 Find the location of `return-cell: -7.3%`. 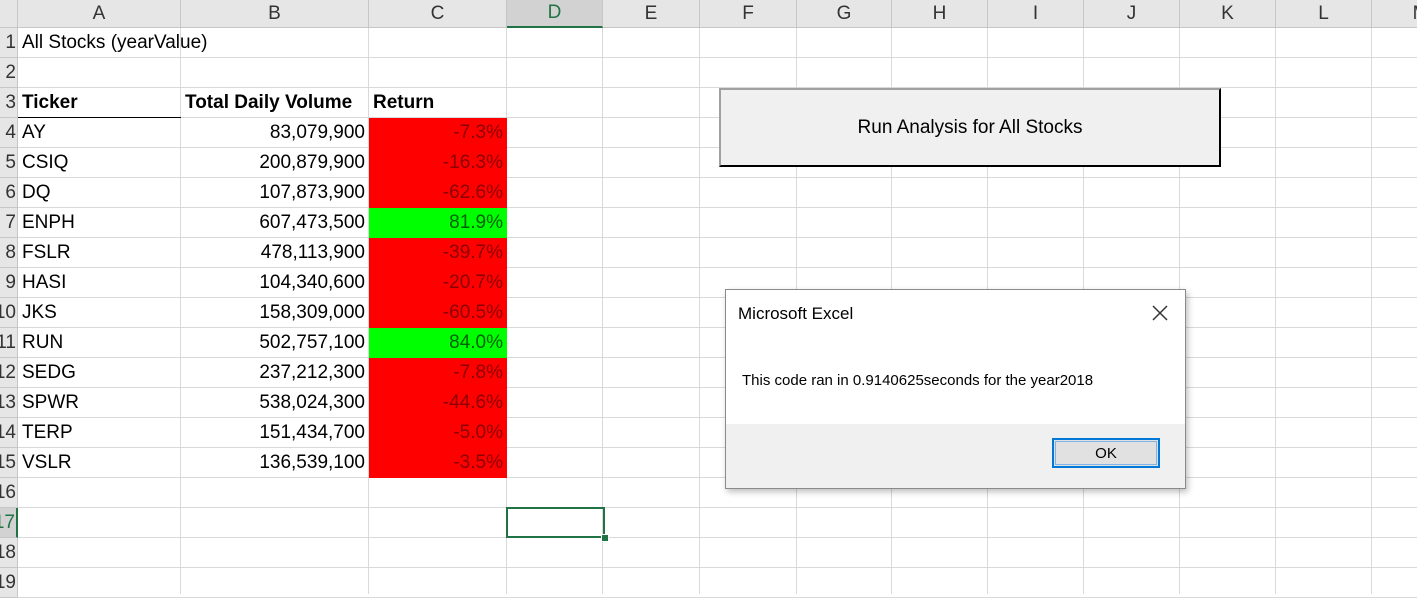

return-cell: -7.3% is located at coordinates (438, 133).